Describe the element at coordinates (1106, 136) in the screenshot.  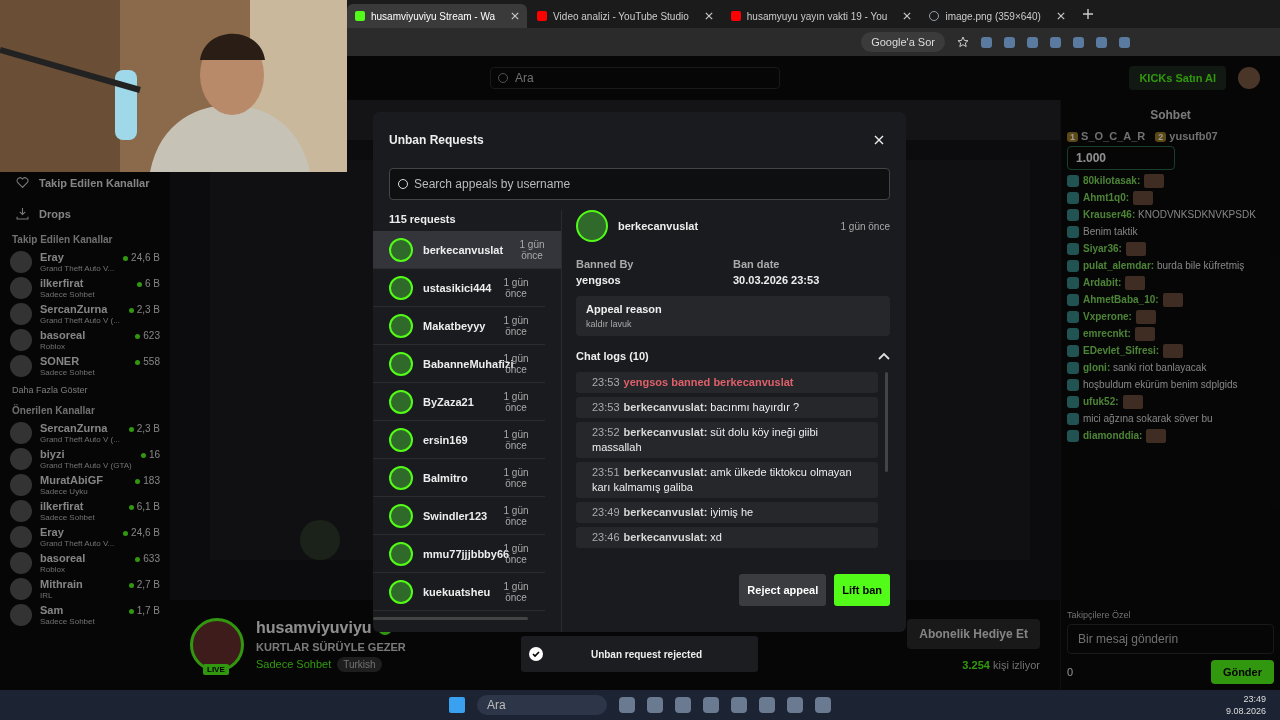
I see `leaderboard-entry: 1 S_O_C_A_R` at that location.